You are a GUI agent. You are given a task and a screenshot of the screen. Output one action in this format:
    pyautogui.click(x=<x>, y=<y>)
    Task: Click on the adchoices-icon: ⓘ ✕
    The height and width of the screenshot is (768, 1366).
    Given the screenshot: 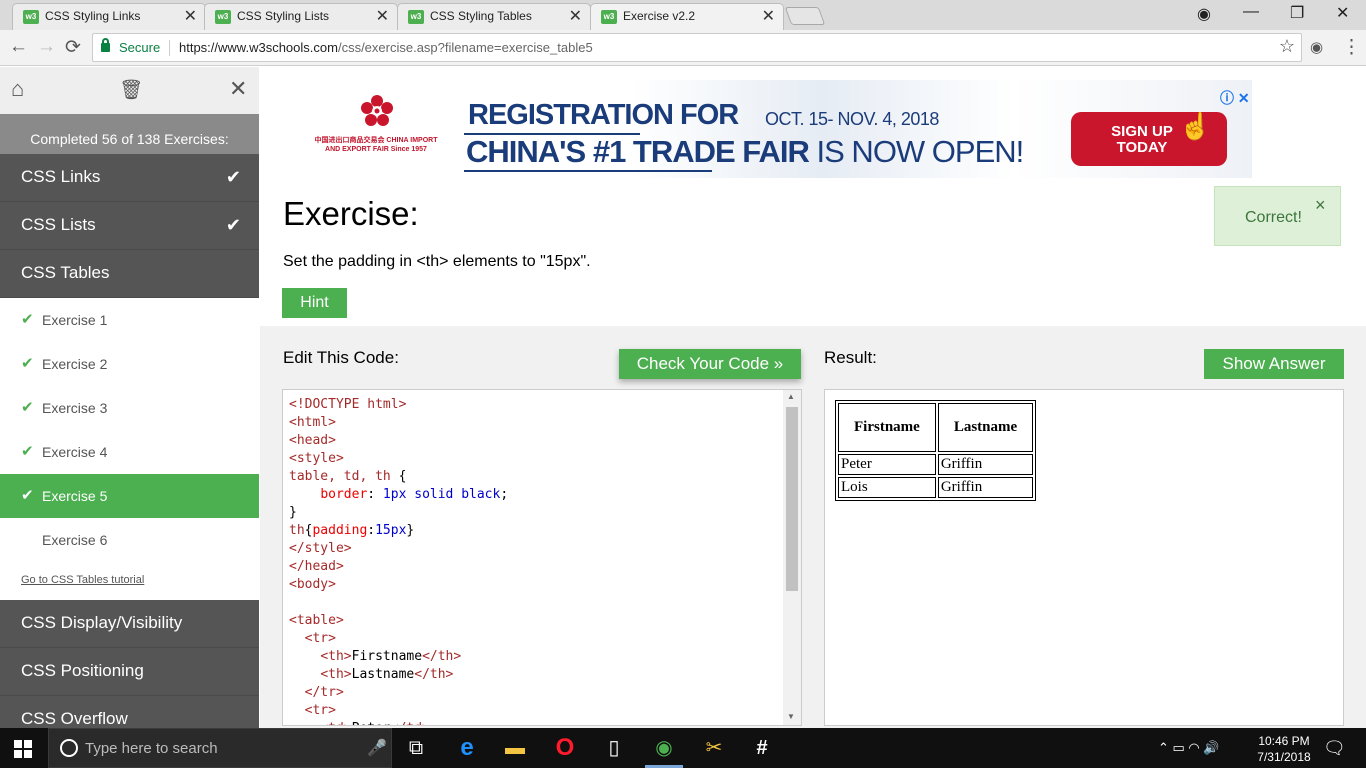 What is the action you would take?
    pyautogui.click(x=1235, y=98)
    